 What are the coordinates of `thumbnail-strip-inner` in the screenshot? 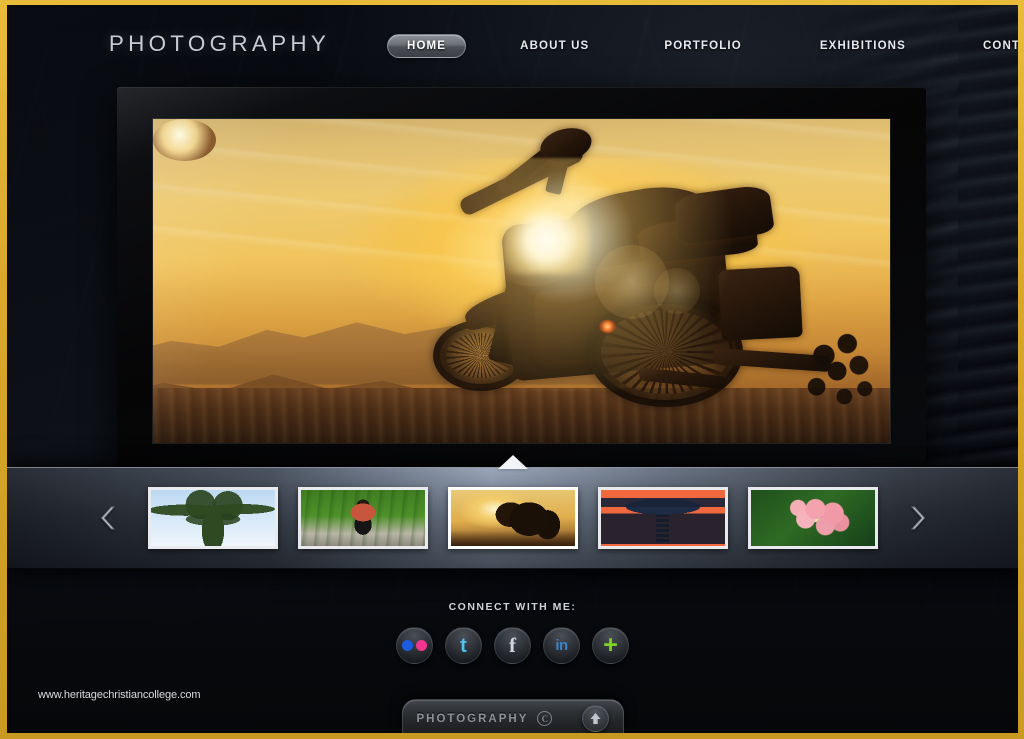 It's located at (512, 518).